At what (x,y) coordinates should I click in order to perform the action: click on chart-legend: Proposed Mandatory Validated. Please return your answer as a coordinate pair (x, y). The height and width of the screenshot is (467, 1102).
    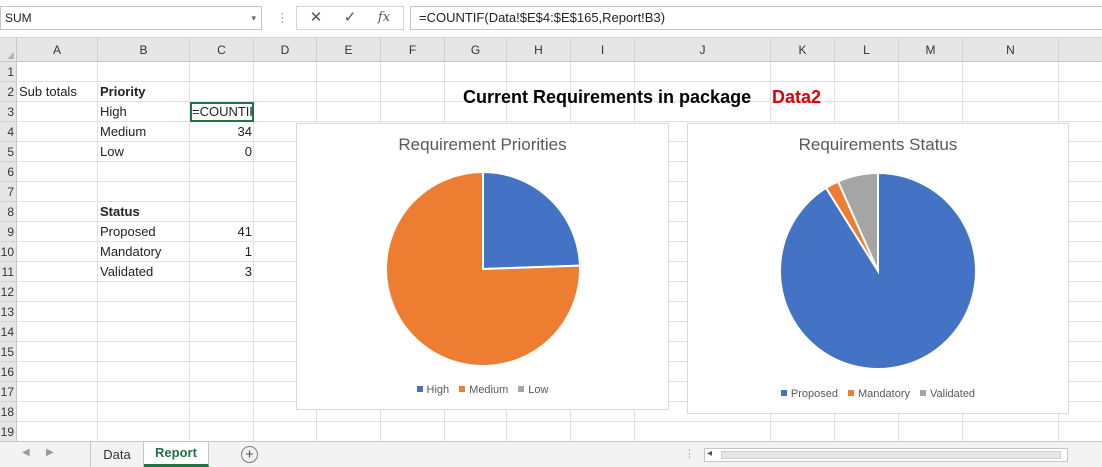
    Looking at the image, I should click on (878, 394).